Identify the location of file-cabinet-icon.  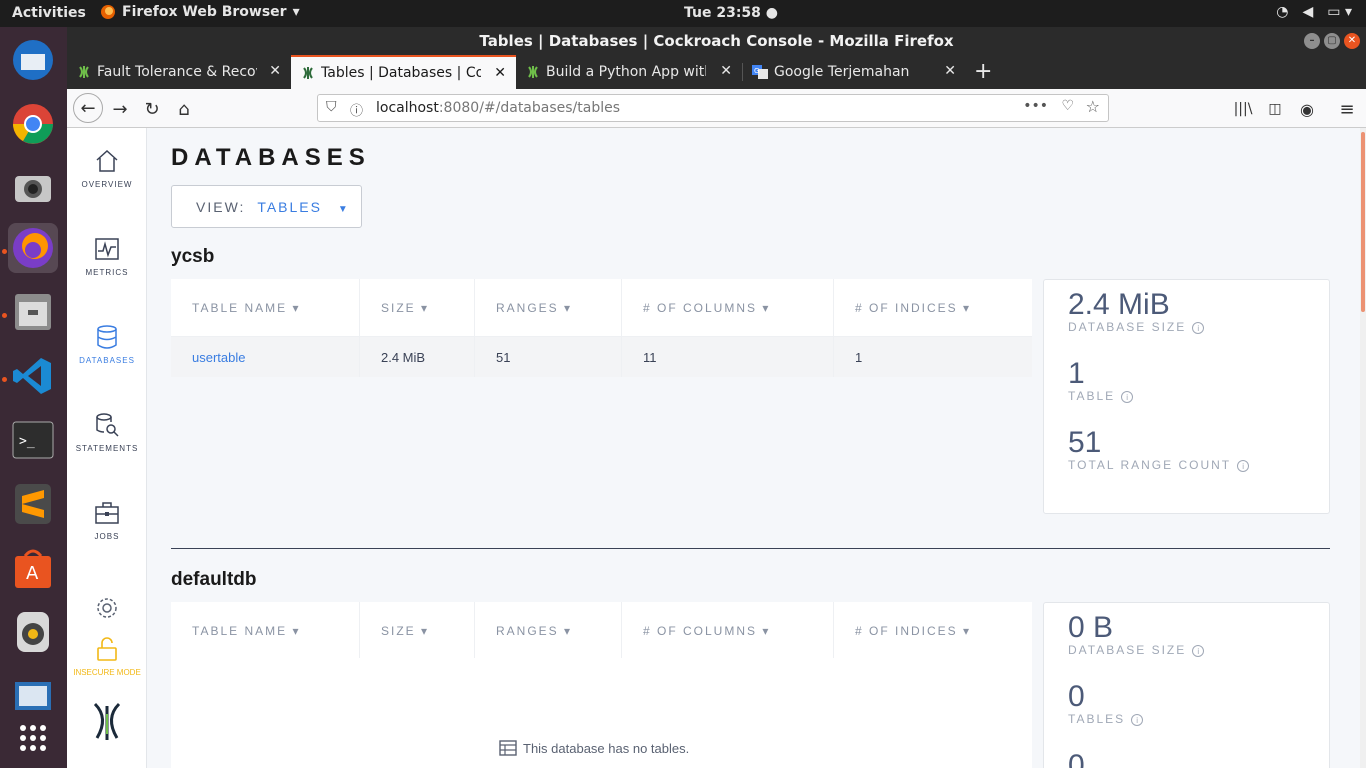
(33, 312).